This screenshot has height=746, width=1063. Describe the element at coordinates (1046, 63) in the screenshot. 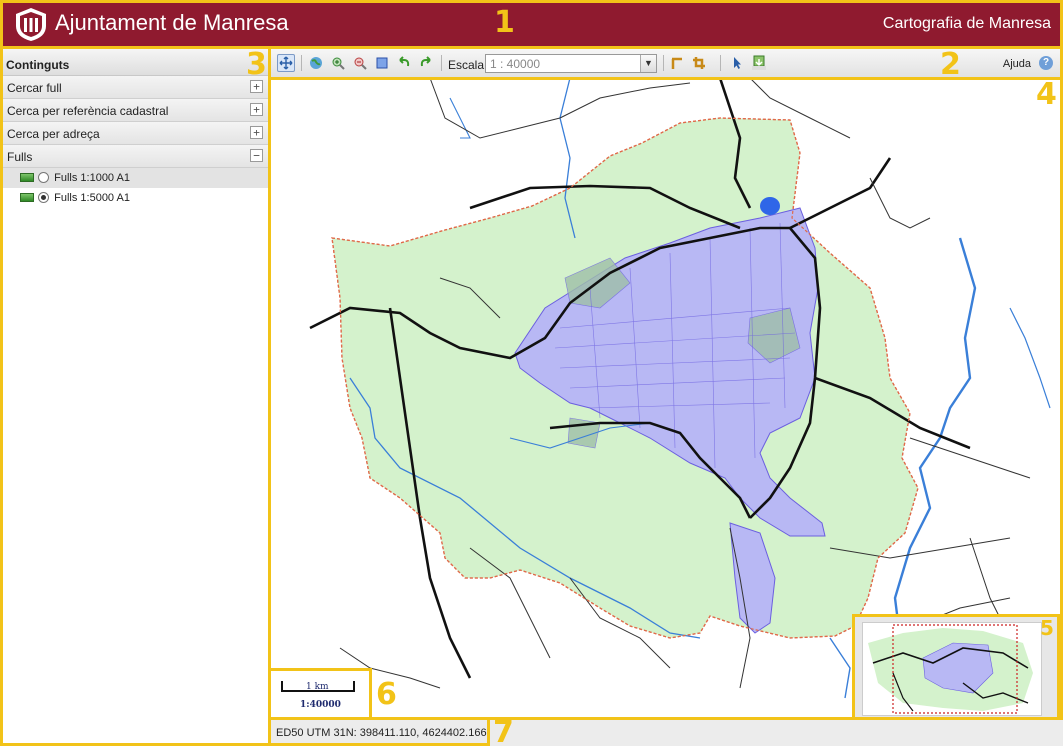

I see `help-icon: ?` at that location.